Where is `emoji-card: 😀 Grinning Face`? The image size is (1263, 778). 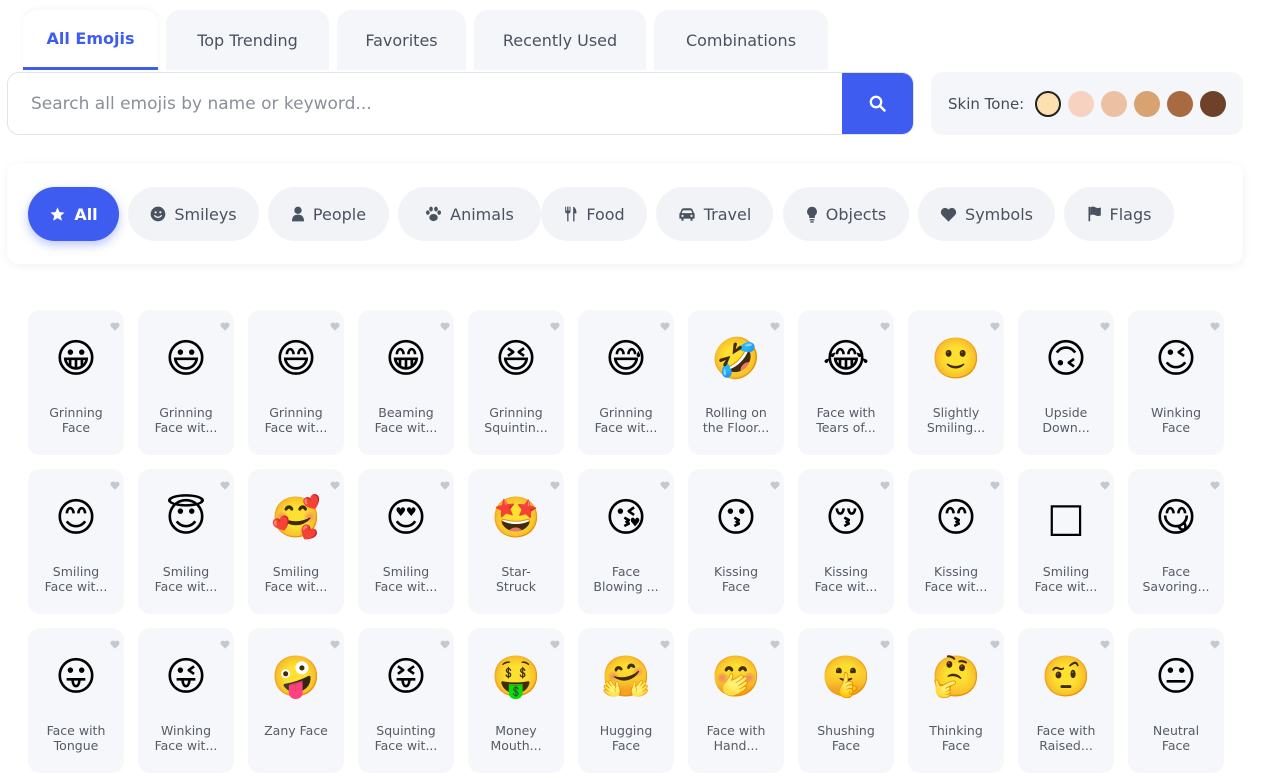
emoji-card: 😀 Grinning Face is located at coordinates (76, 382).